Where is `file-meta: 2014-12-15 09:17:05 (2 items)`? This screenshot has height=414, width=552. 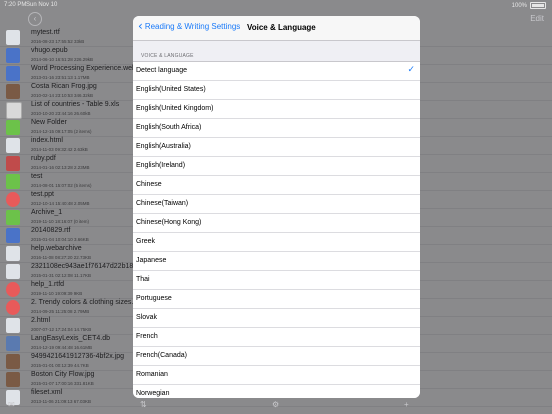
file-meta: 2014-12-15 09:17:05 (2 items) is located at coordinates (61, 131).